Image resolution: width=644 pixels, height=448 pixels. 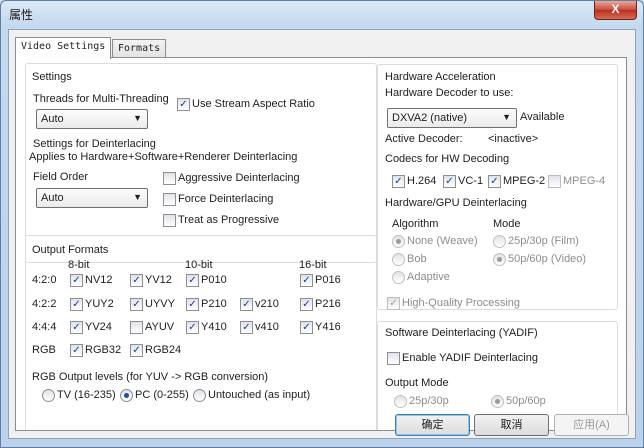 What do you see at coordinates (136, 327) in the screenshot?
I see `ayuv-checkbox` at bounding box center [136, 327].